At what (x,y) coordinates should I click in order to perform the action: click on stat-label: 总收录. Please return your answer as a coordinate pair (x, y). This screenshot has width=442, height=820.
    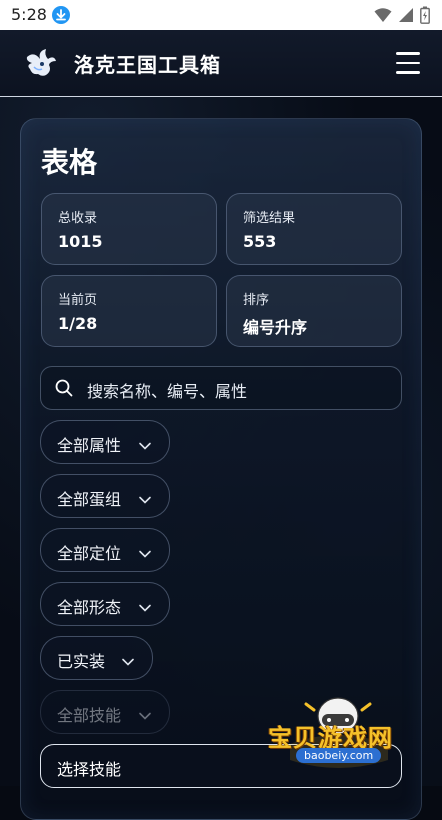
    Looking at the image, I should click on (78, 218).